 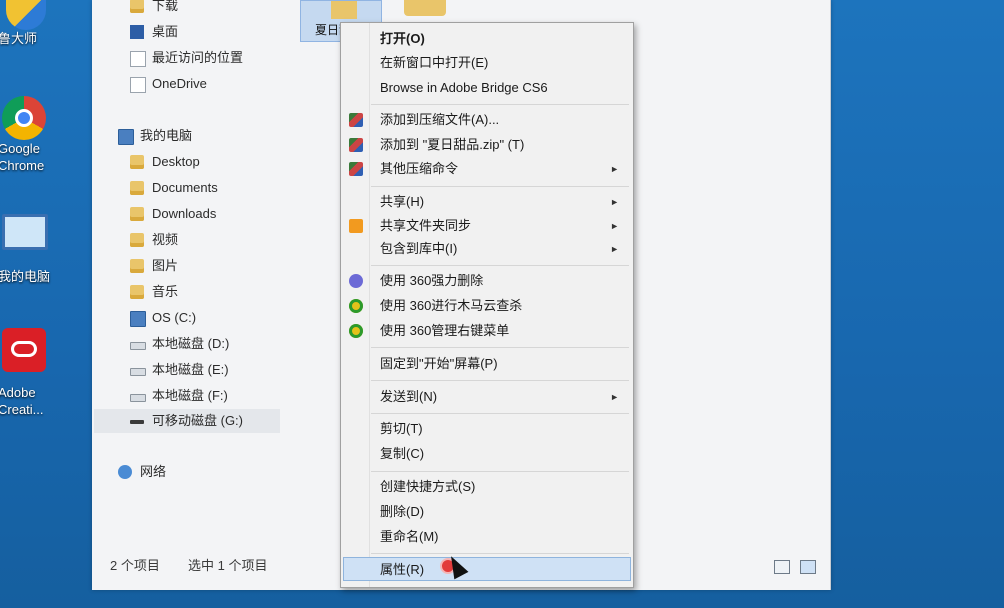 What do you see at coordinates (487, 429) in the screenshot?
I see `menu-item-cut: 剪切(T)` at bounding box center [487, 429].